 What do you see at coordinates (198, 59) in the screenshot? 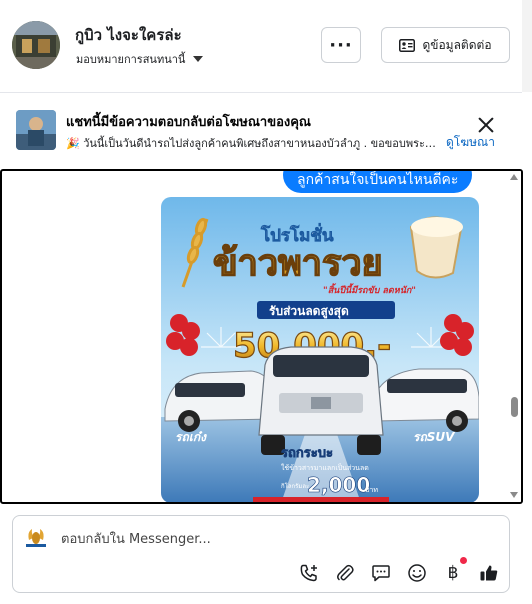
I see `caret-down-icon` at bounding box center [198, 59].